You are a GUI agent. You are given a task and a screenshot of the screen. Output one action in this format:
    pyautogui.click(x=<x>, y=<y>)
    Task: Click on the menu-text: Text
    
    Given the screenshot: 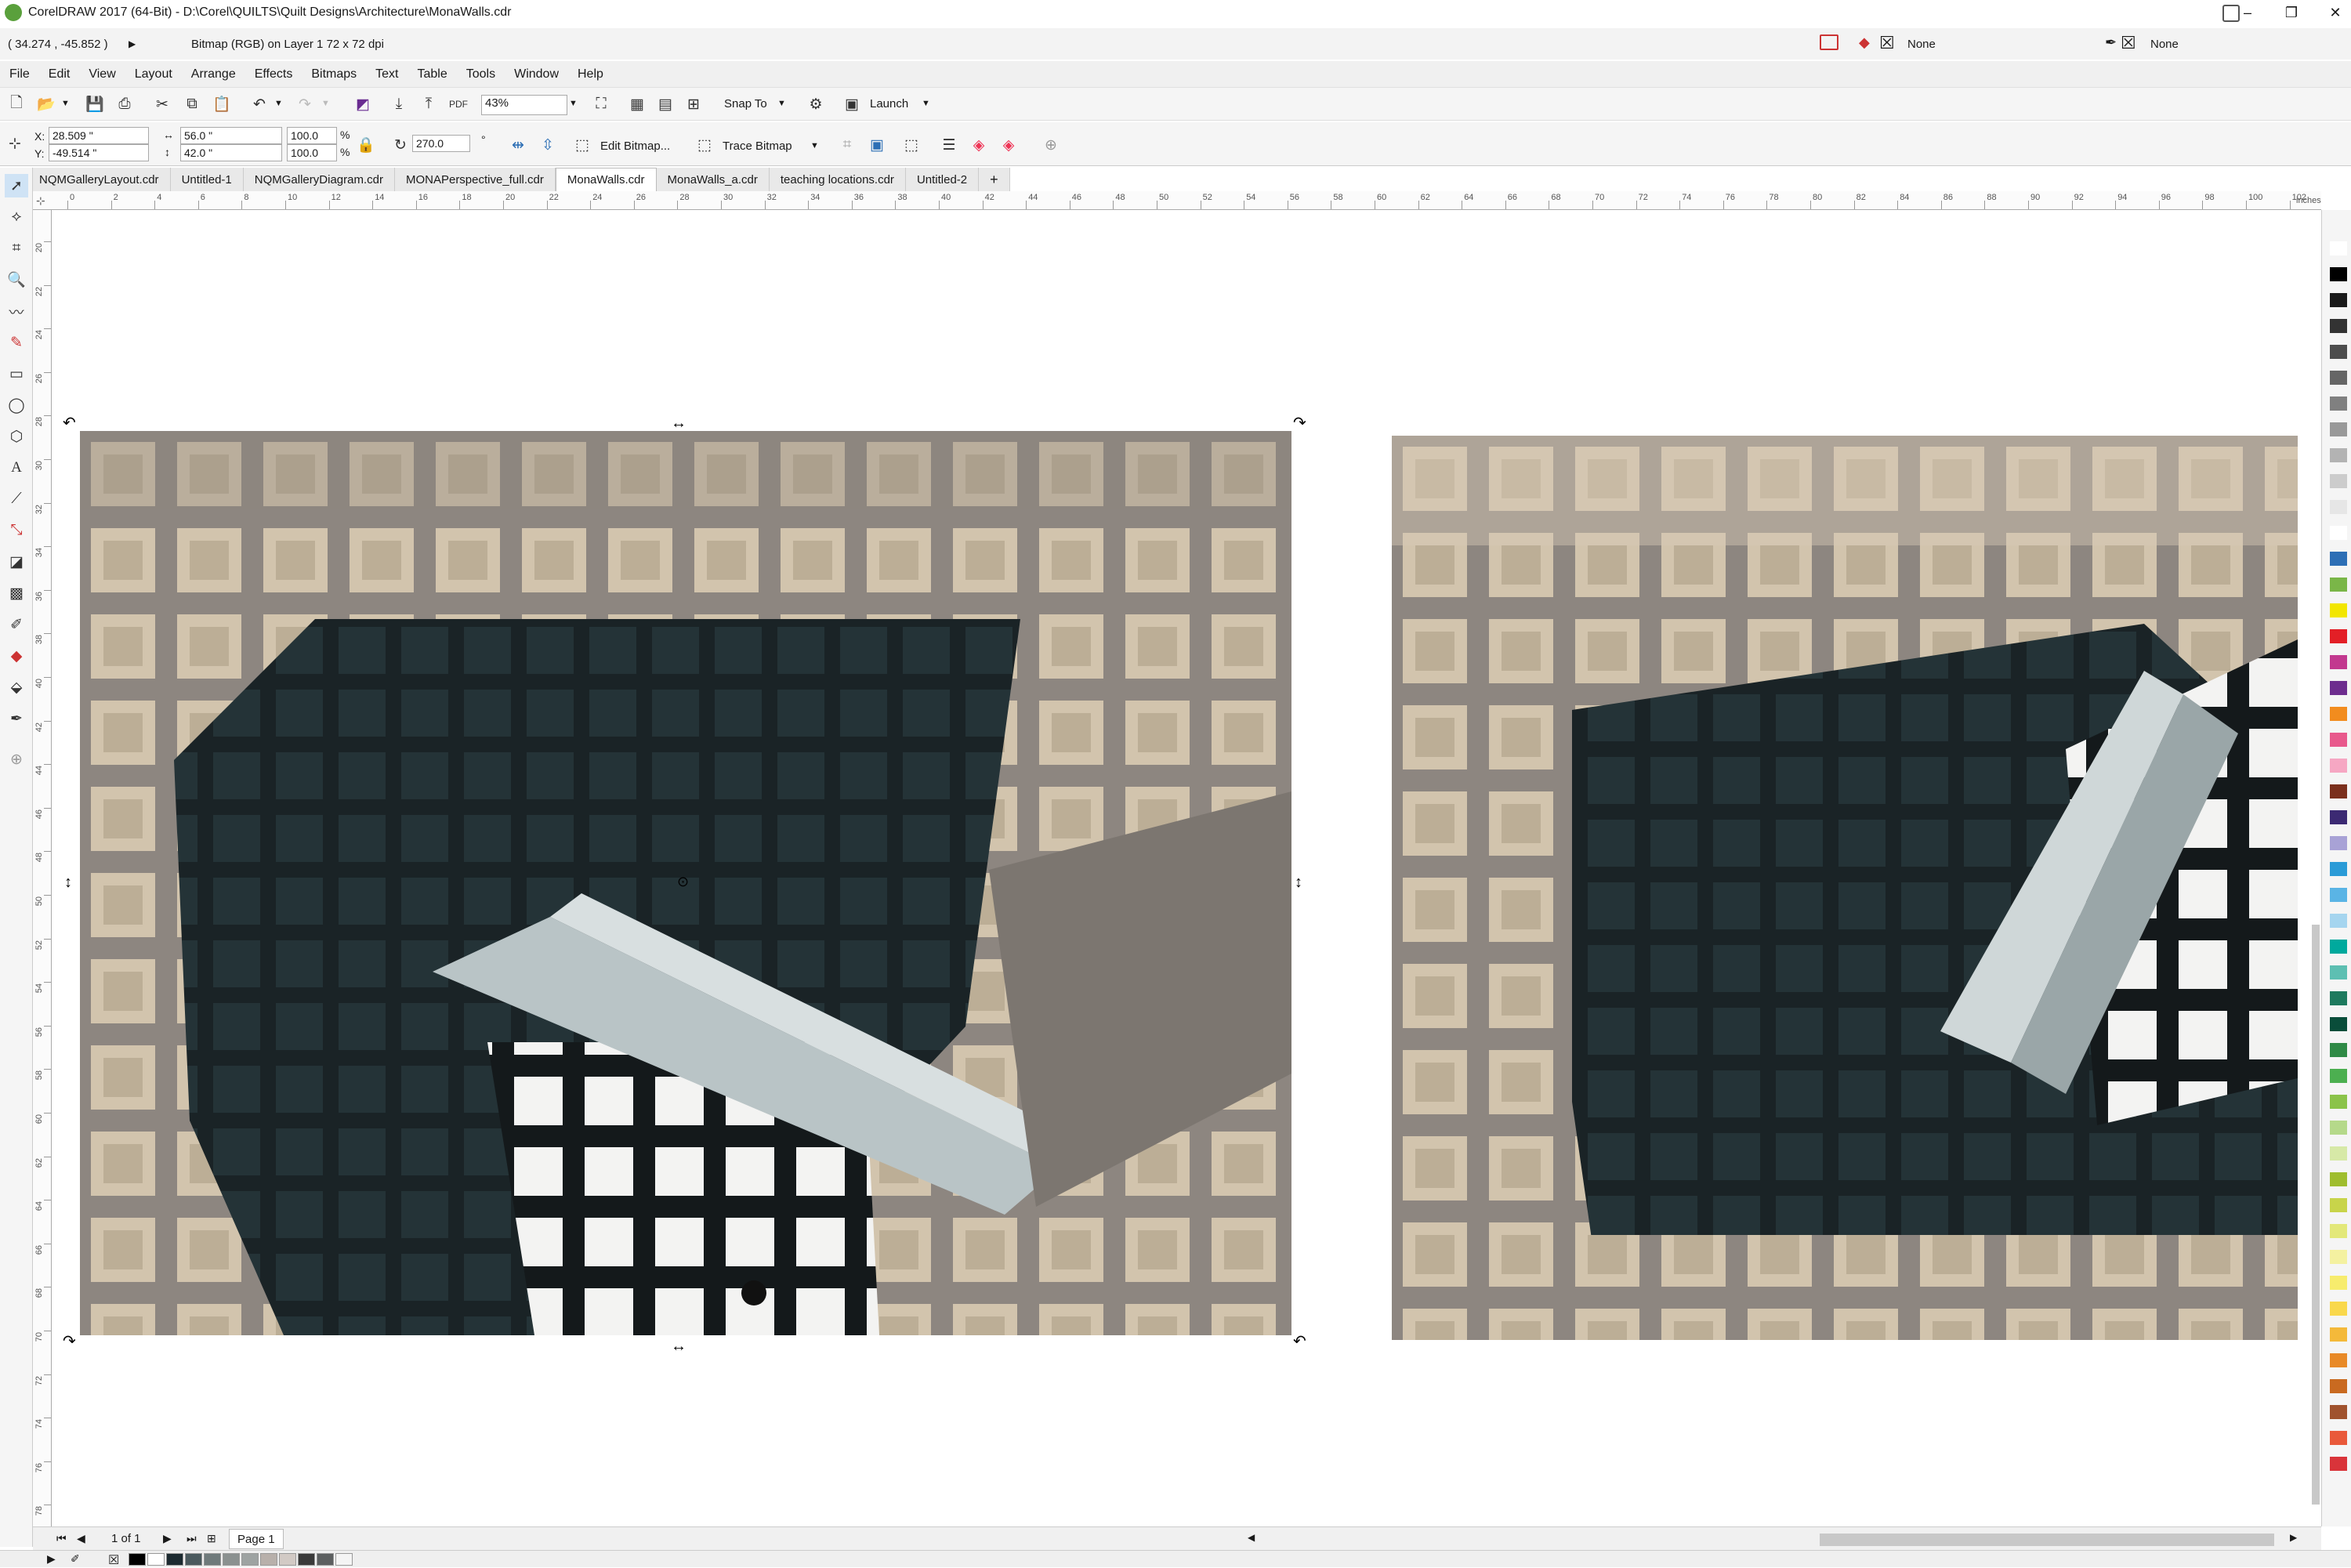 What is the action you would take?
    pyautogui.click(x=387, y=74)
    